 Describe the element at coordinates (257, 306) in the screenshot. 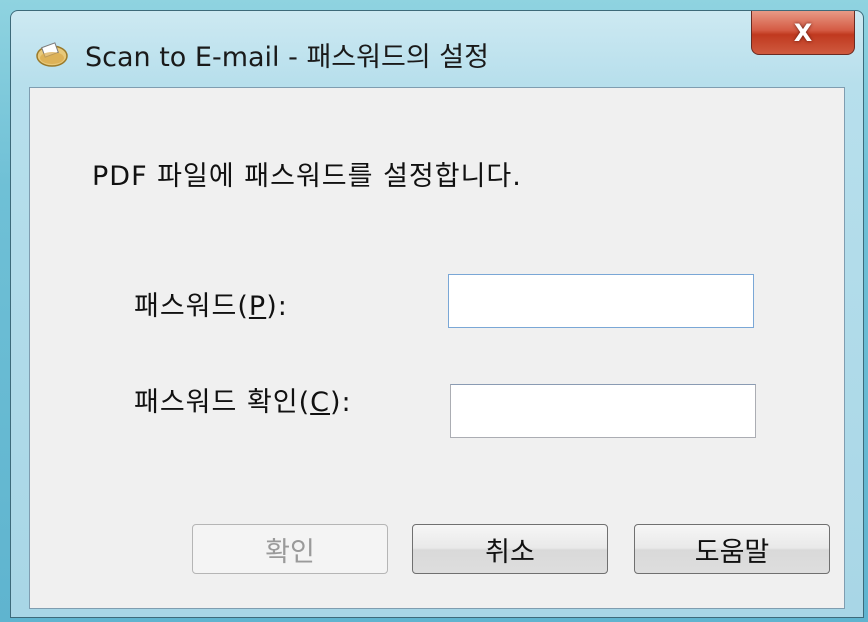

I see `password-access-key: P` at that location.